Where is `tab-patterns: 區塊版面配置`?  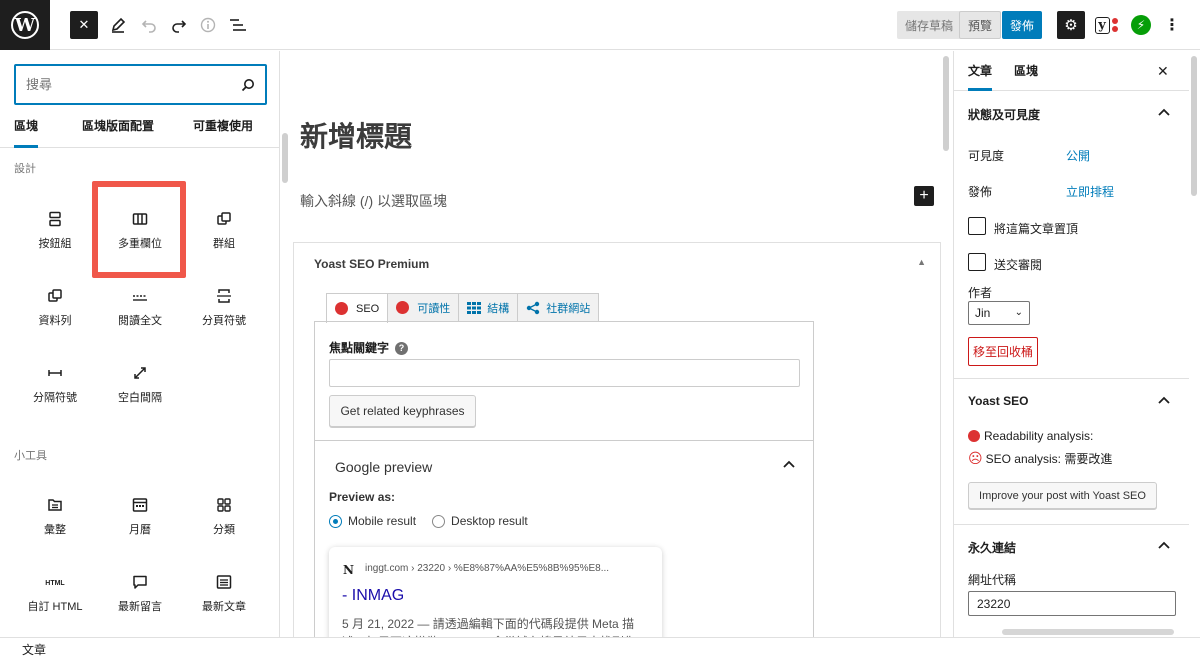
tab-patterns: 區塊版面配置 is located at coordinates (118, 129).